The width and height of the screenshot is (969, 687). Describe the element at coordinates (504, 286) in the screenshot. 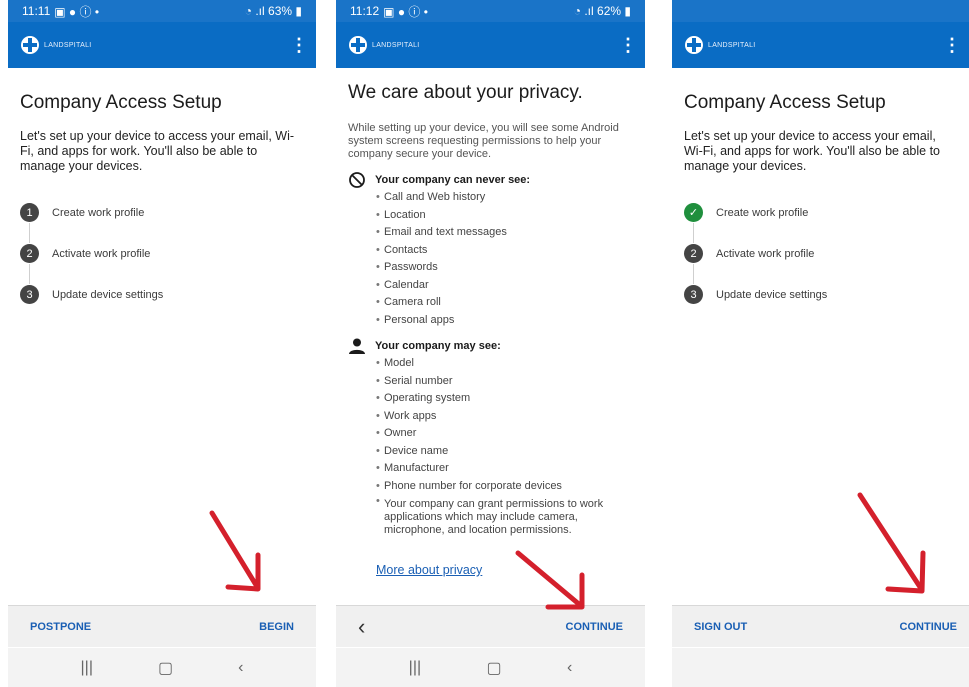

I see `list-item: Calendar` at that location.